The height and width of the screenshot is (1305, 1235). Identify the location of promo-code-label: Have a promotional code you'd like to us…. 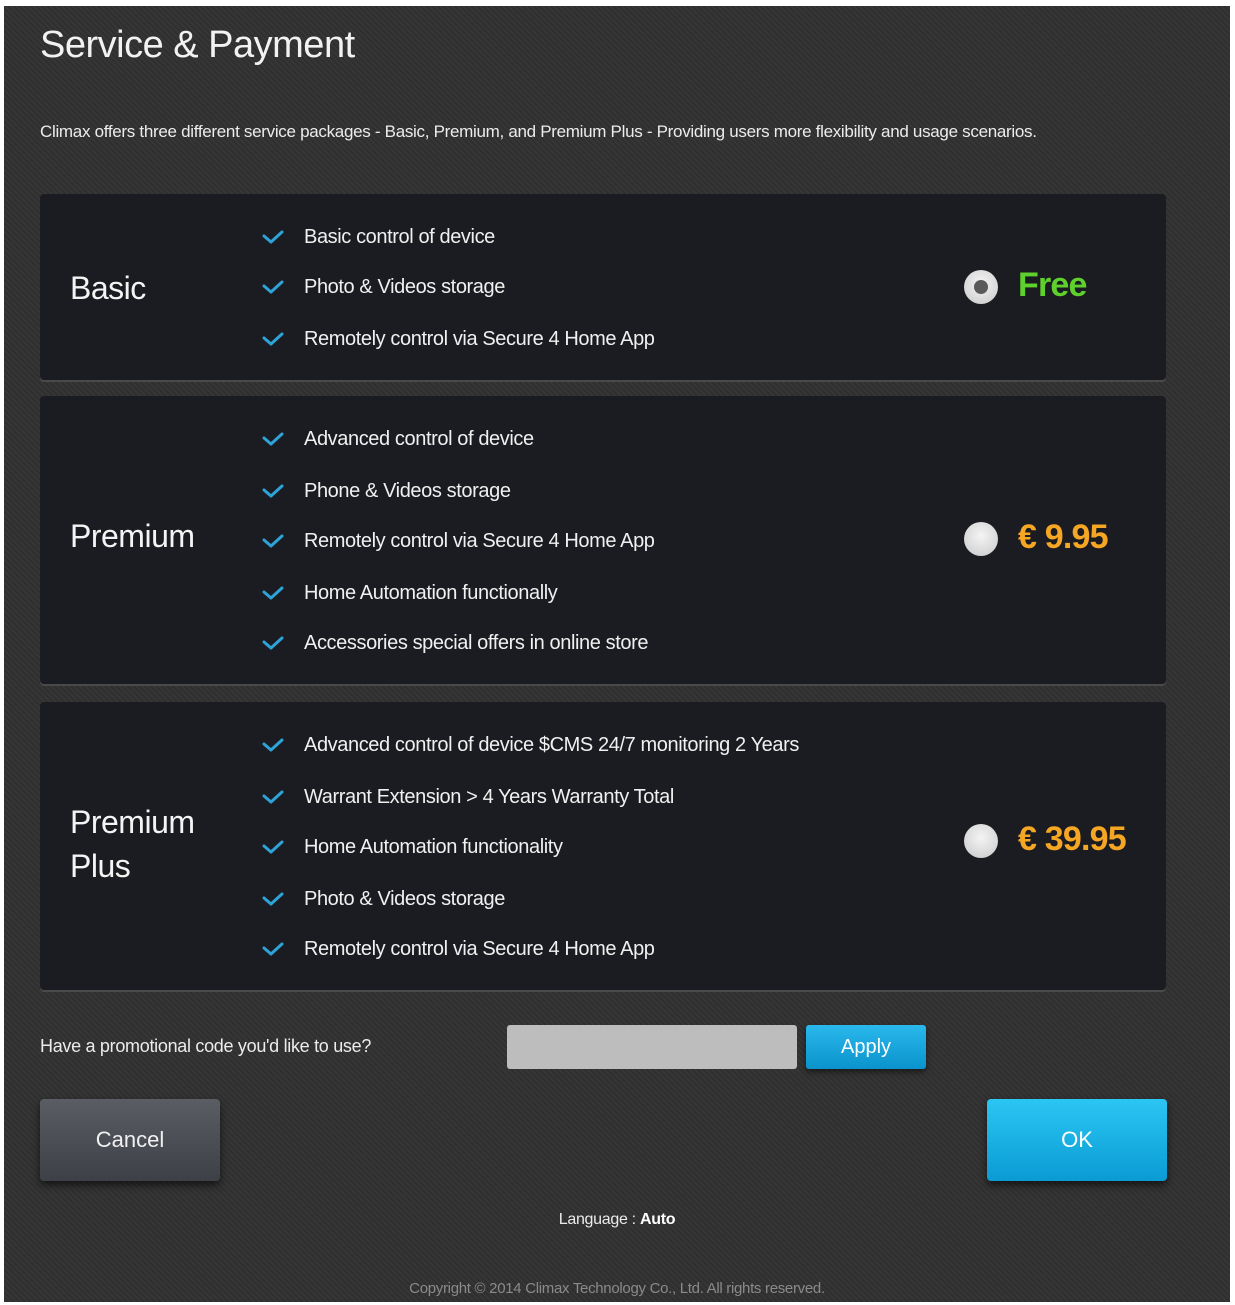
(206, 1046).